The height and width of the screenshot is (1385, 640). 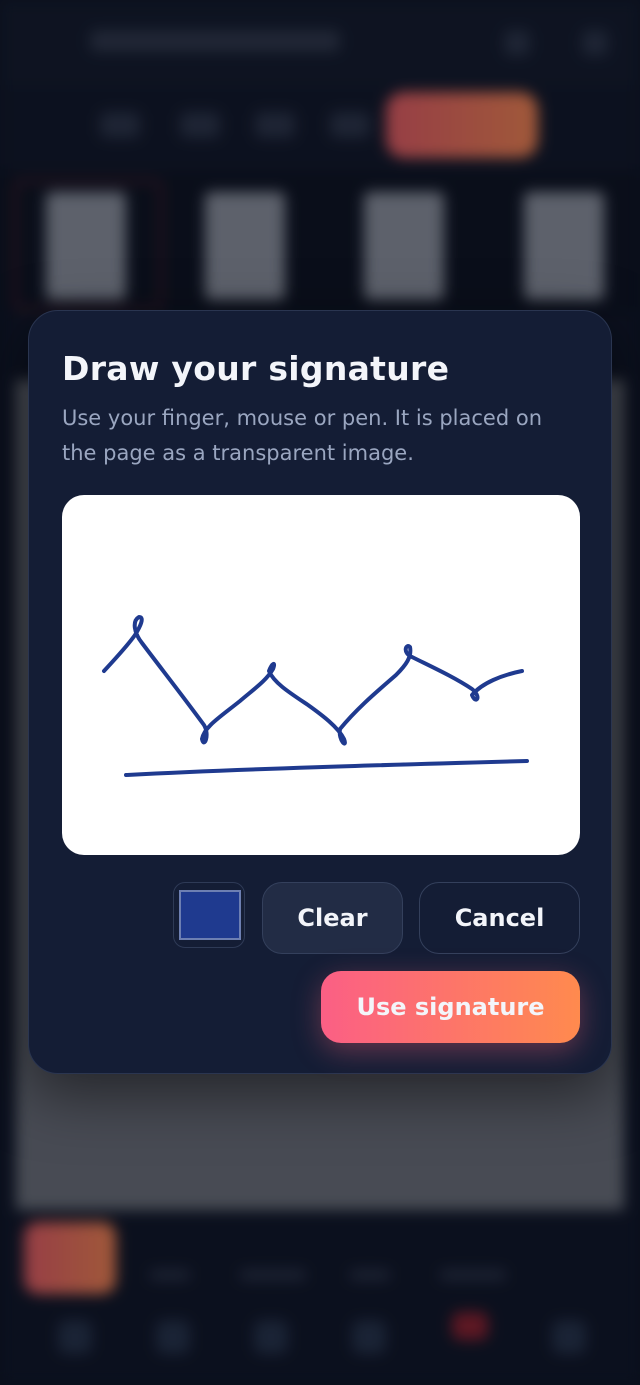 I want to click on pen-color-picker, so click(x=209, y=915).